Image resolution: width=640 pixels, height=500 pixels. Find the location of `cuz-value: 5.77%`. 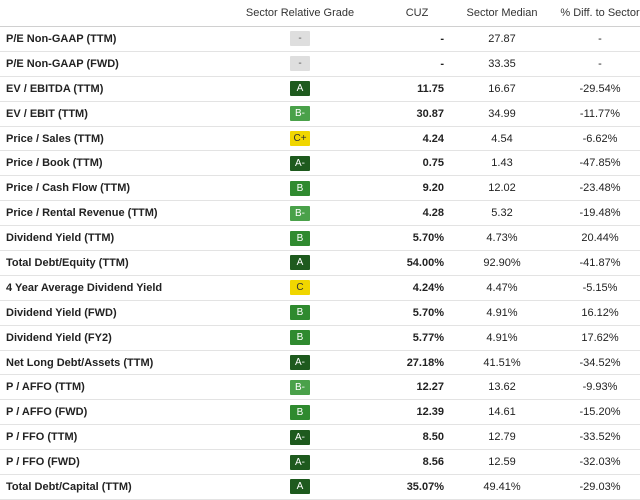

cuz-value: 5.77% is located at coordinates (428, 337).